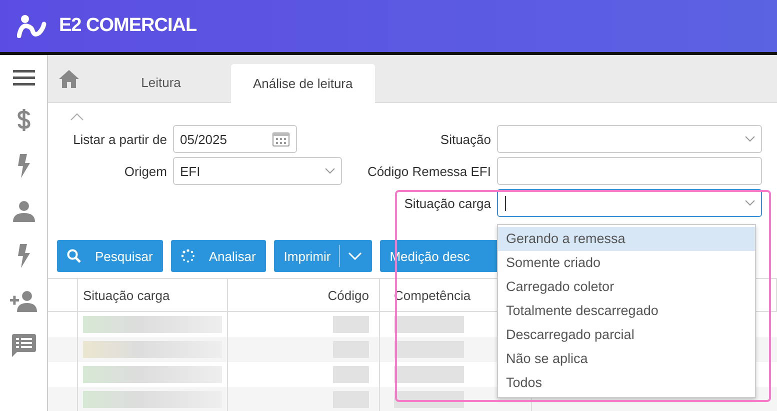  I want to click on menu-icon, so click(23, 78).